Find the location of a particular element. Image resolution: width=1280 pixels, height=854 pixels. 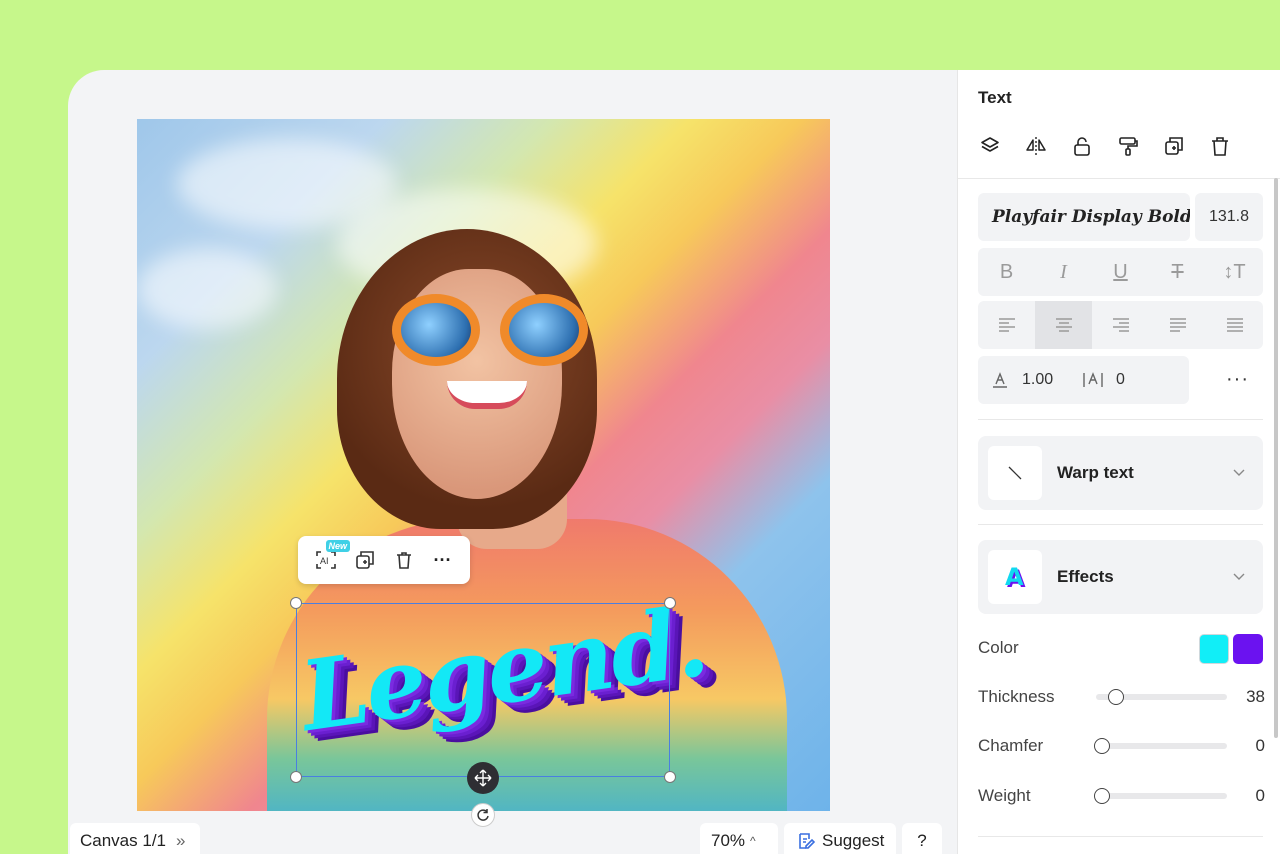

color-swatch-secondary is located at coordinates (1248, 649).